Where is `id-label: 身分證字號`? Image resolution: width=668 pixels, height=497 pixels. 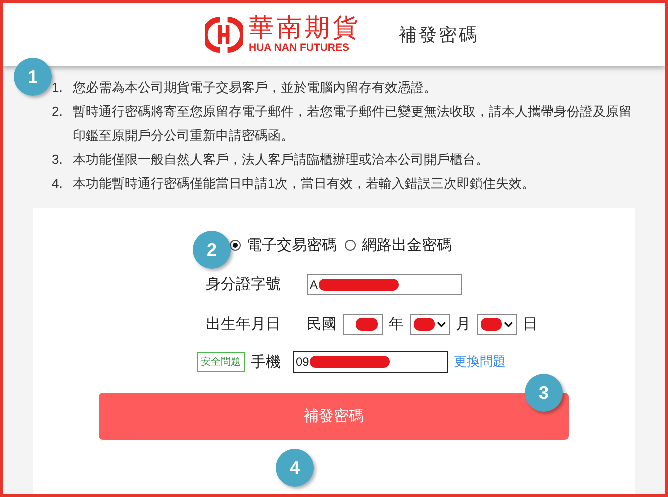
id-label: 身分證字號 is located at coordinates (244, 284).